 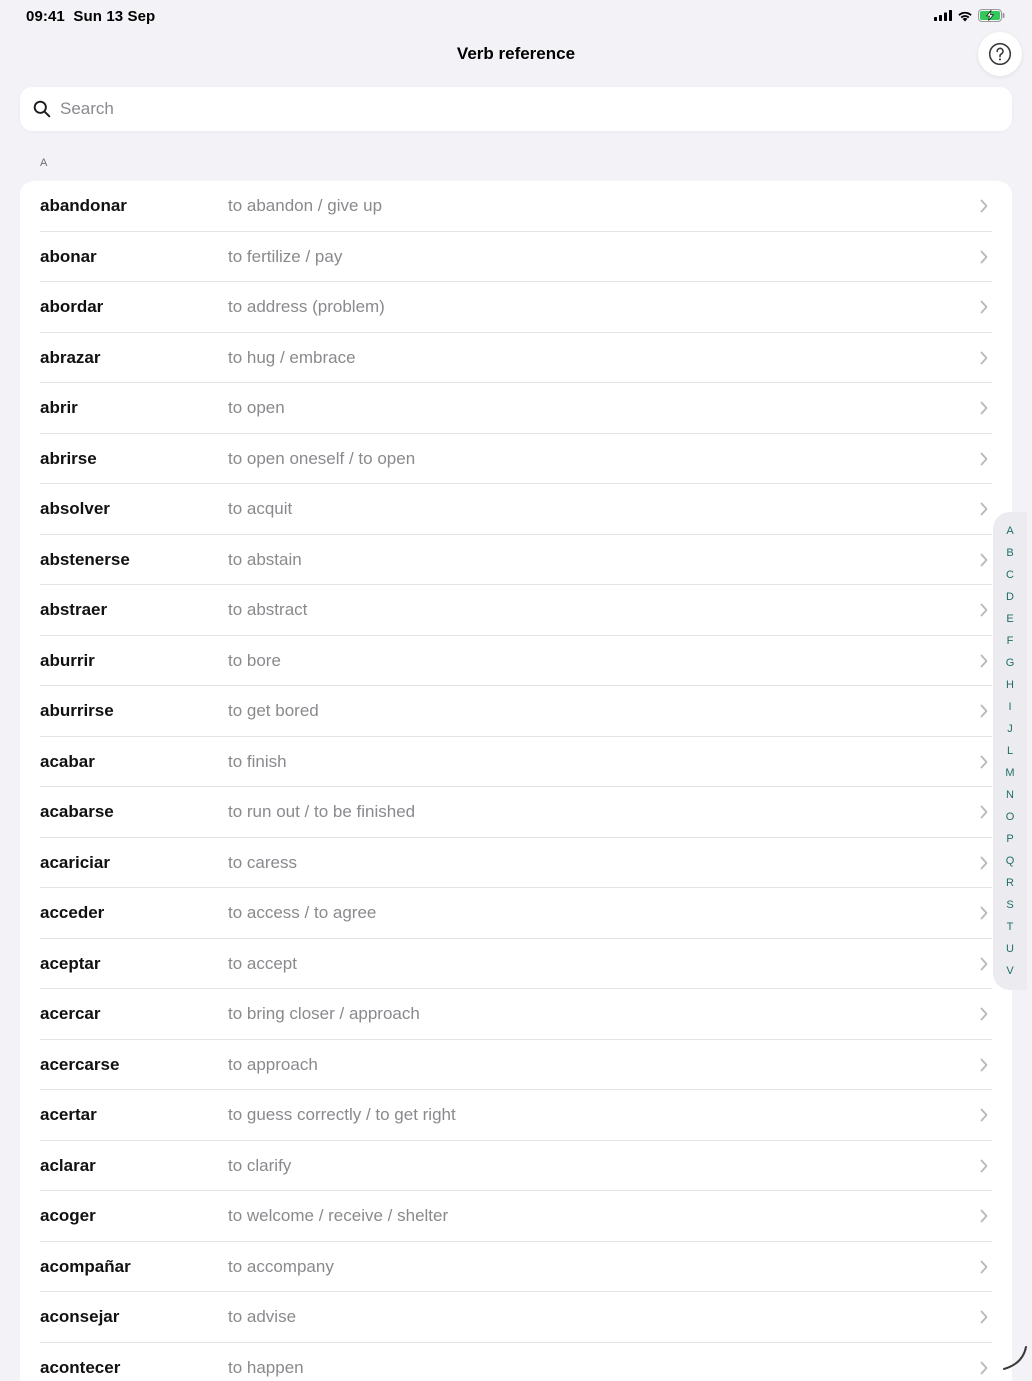 I want to click on verb-label: abonar, so click(x=68, y=257).